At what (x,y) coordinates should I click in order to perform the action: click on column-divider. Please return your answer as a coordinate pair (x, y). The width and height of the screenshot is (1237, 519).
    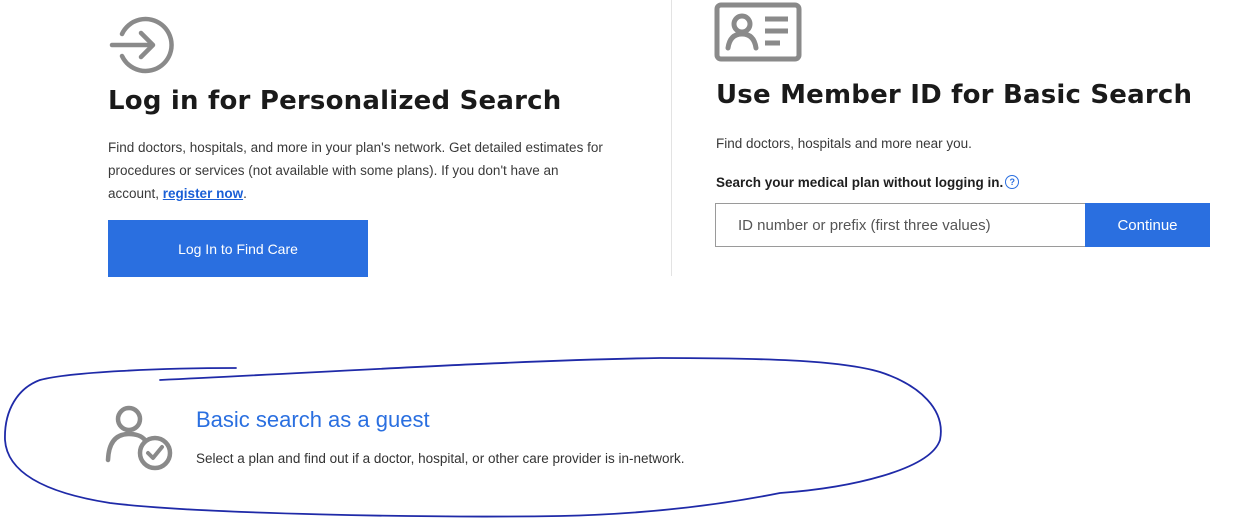
    Looking at the image, I should click on (671, 138).